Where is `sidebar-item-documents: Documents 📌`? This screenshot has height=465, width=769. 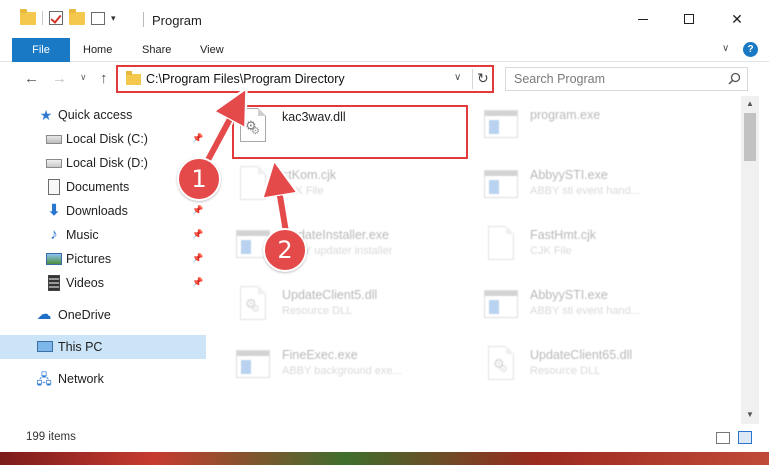
sidebar-item-documents: Documents 📌 is located at coordinates (103, 187).